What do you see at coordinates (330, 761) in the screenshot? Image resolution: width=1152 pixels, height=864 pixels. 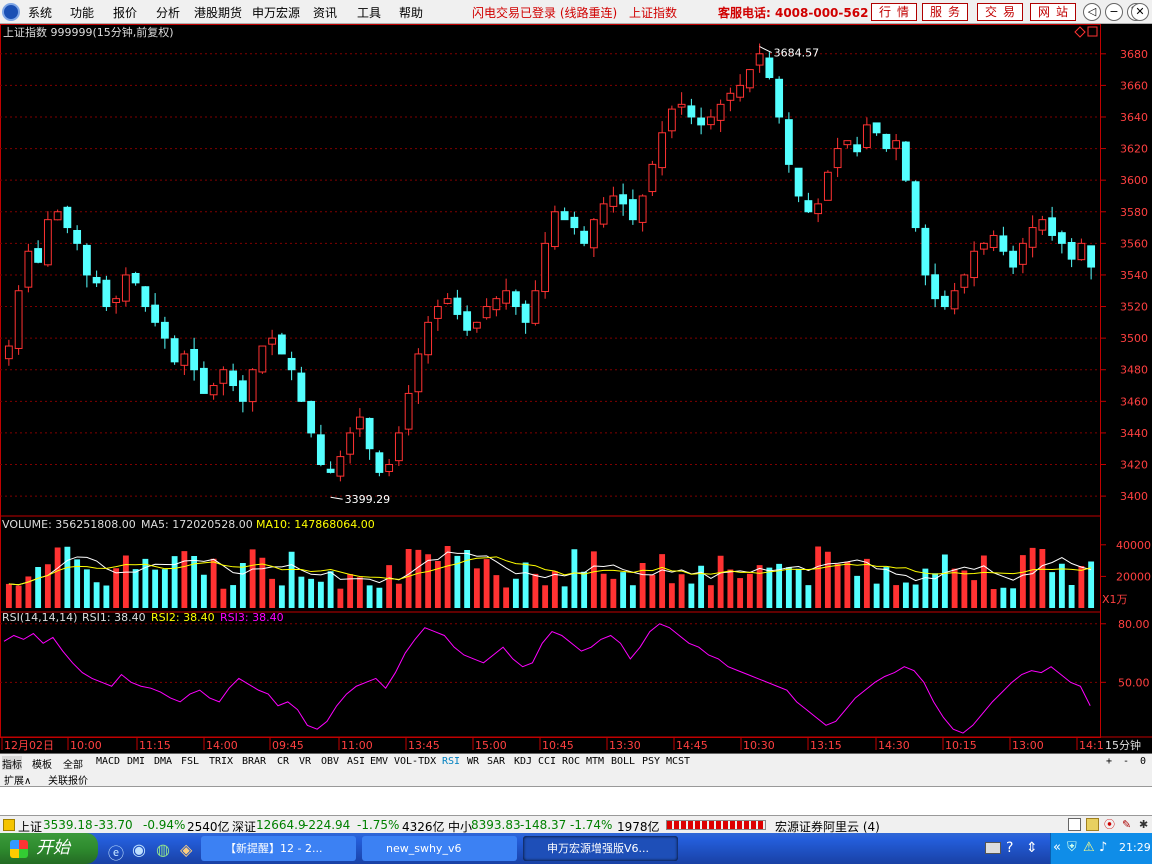 I see `indicator-tab-obv: OBV` at bounding box center [330, 761].